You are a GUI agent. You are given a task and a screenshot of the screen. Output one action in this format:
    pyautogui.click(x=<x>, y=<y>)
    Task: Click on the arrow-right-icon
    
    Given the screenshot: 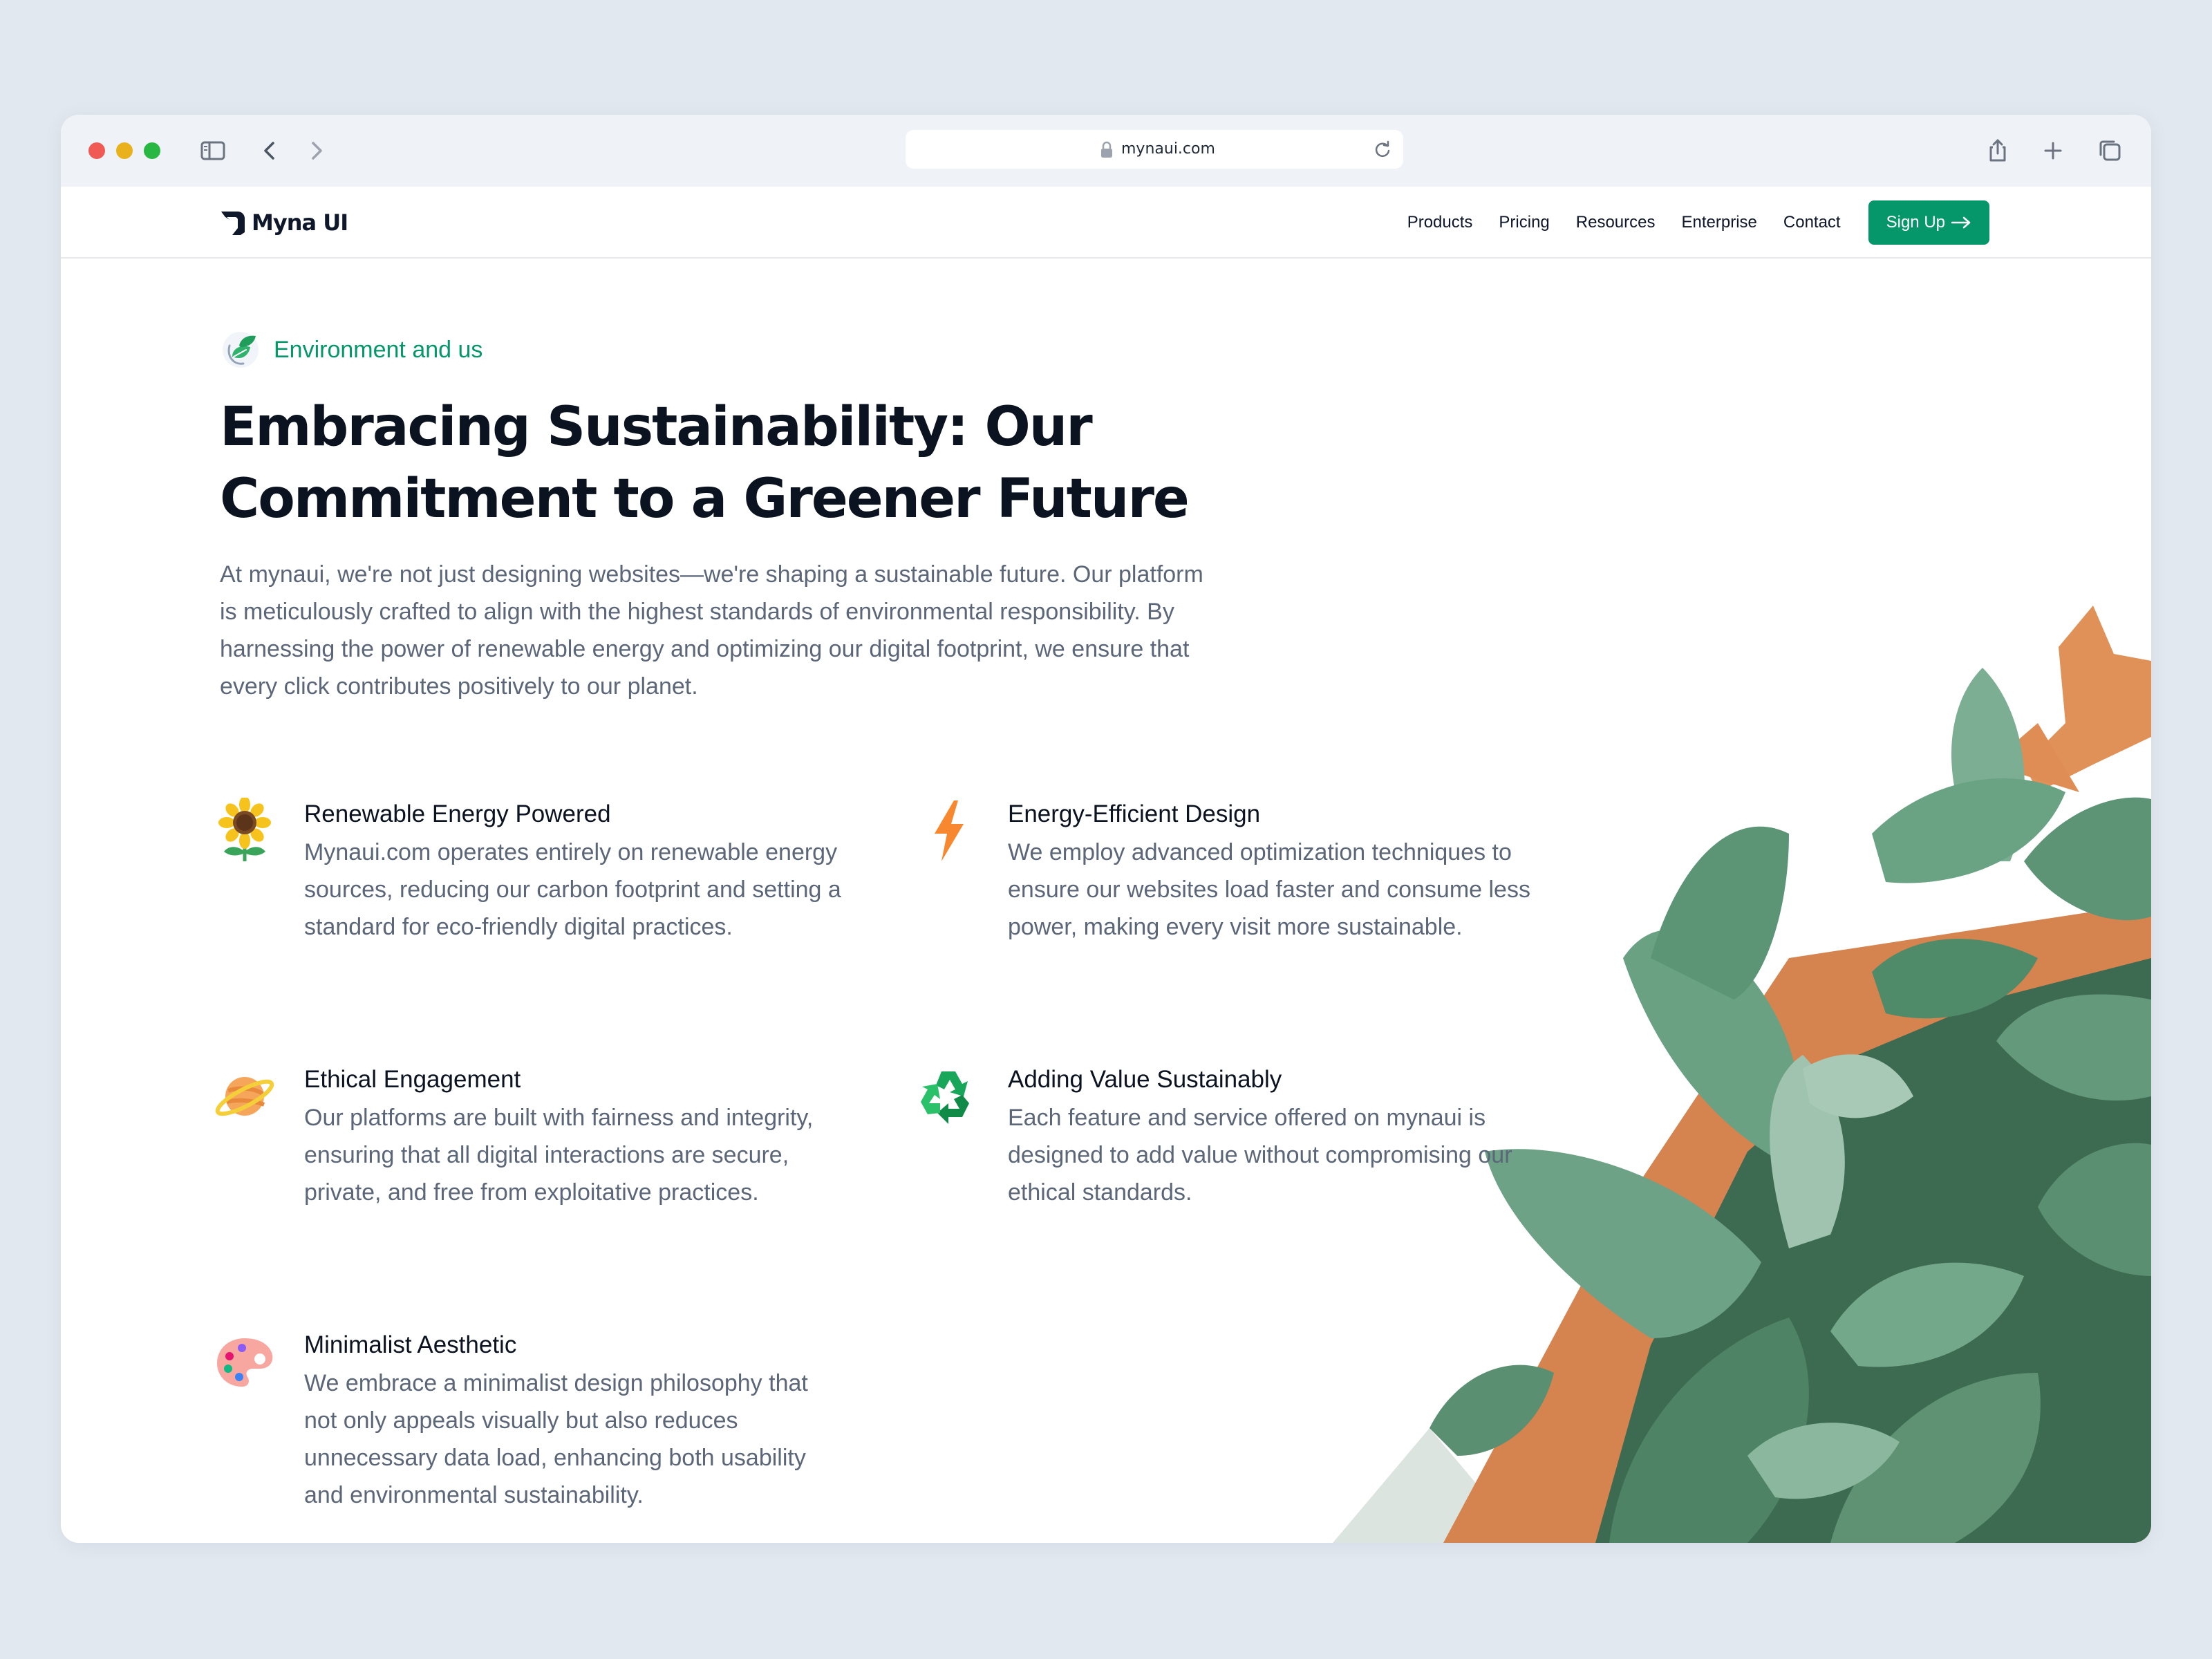 What is the action you would take?
    pyautogui.click(x=1961, y=222)
    